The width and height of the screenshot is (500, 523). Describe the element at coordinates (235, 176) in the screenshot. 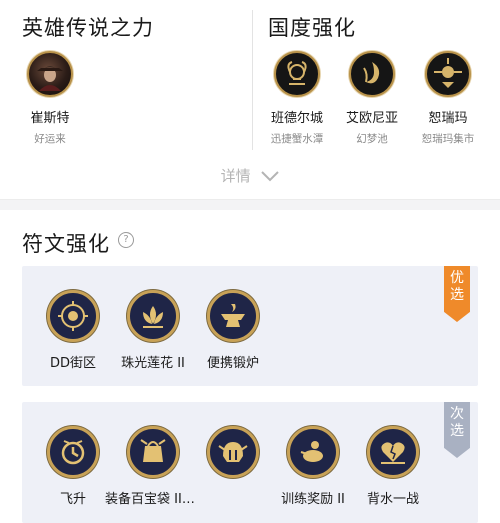

I see `details-label: 详情` at that location.